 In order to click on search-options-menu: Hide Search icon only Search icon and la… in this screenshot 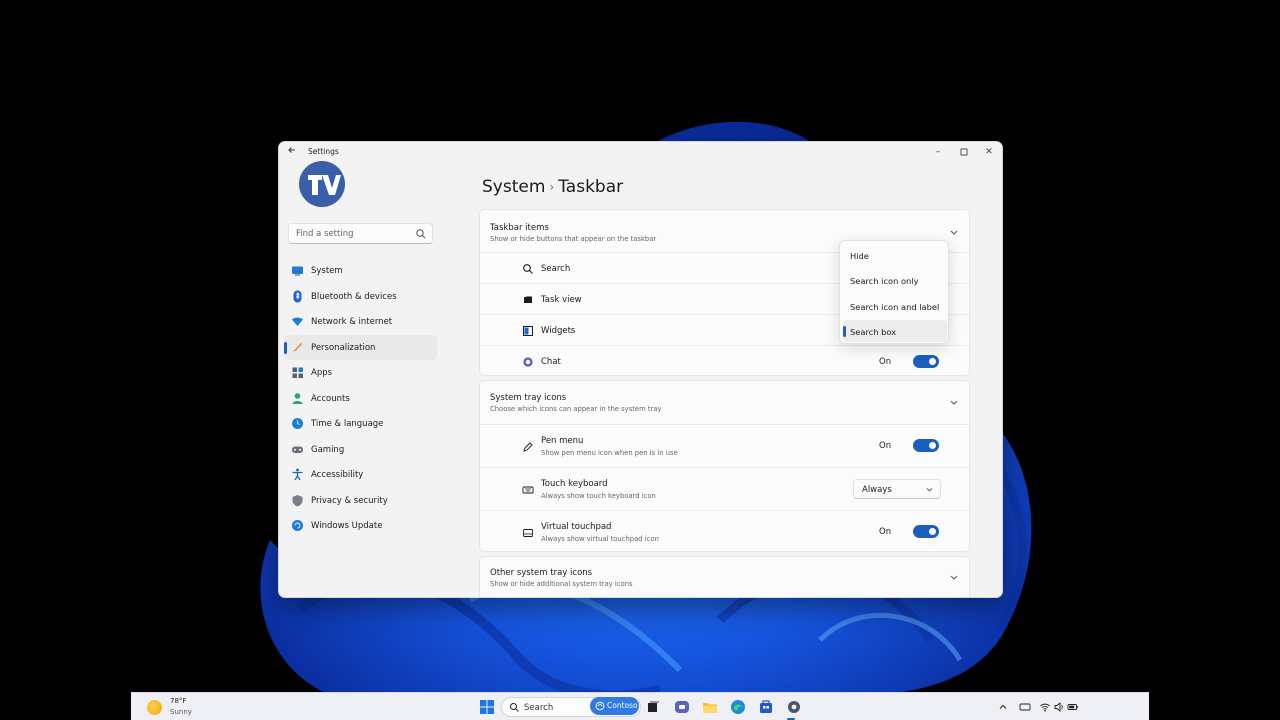, I will do `click(894, 292)`.